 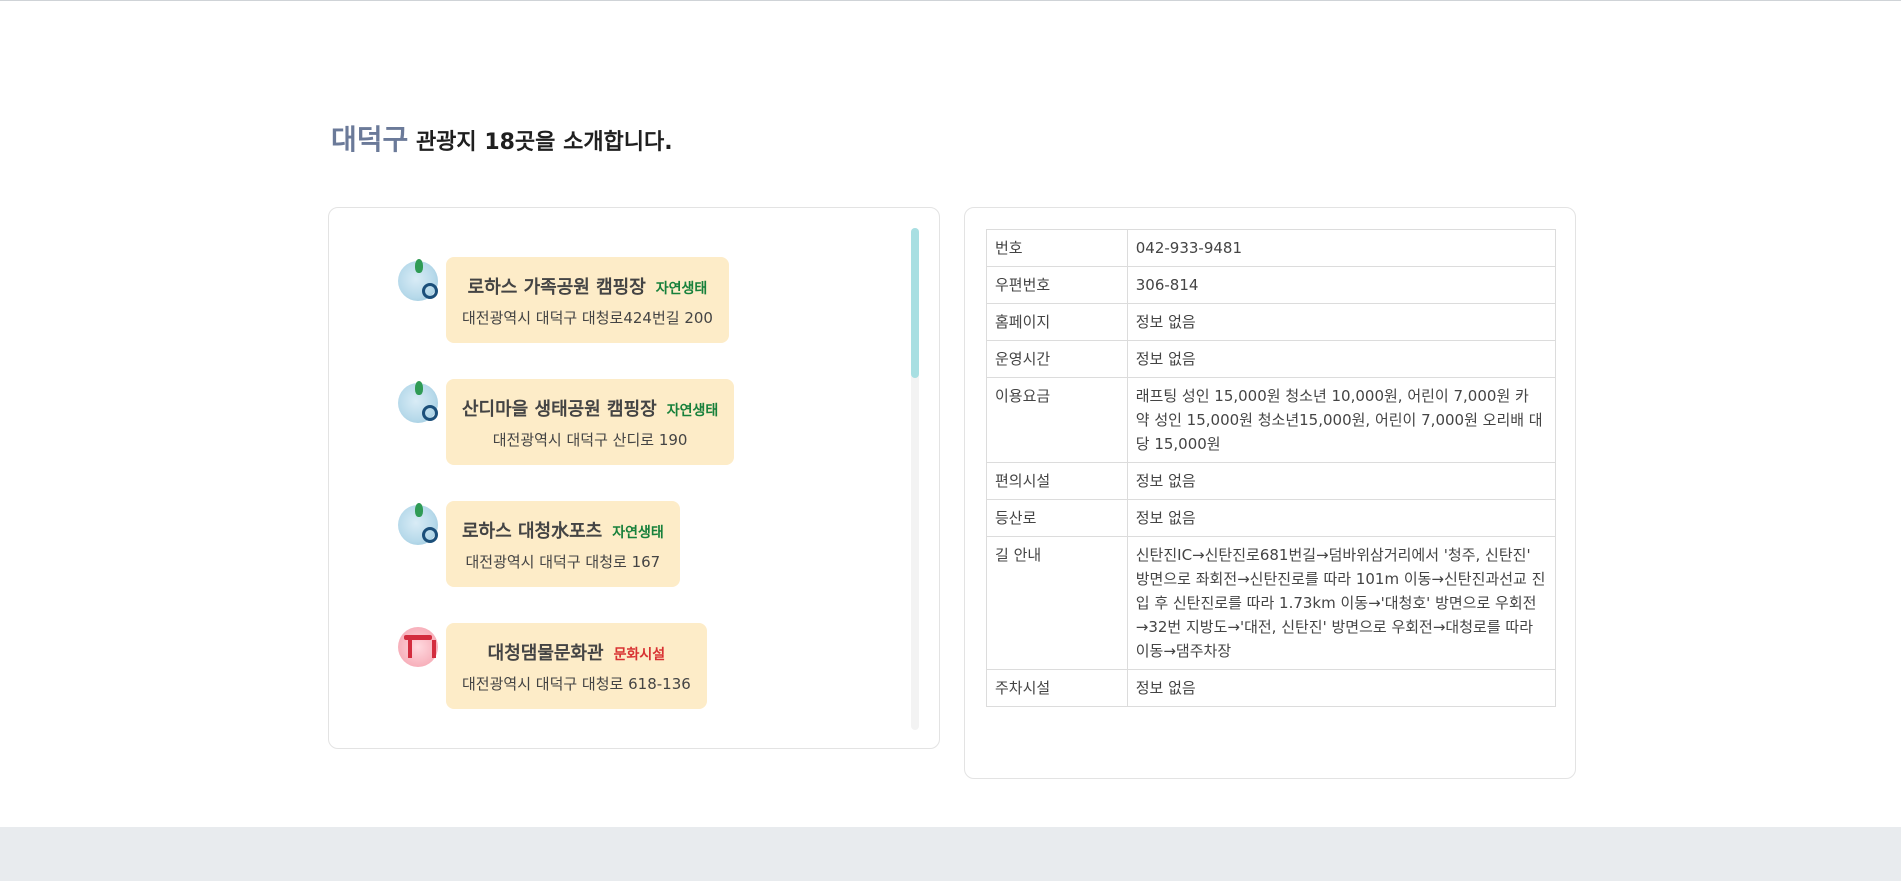 I want to click on place-card: 로하스 대청水포츠 자연생태 대전광역시 대덕구 대청로 167, so click(x=563, y=544).